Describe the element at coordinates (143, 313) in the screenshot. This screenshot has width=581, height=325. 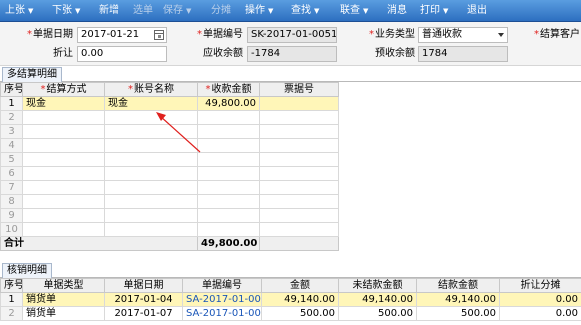
I see `doc-date-cell: 2017-01-07` at that location.